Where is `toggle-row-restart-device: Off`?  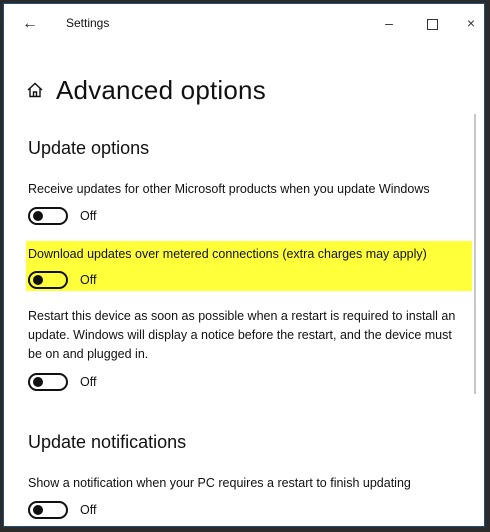 toggle-row-restart-device: Off is located at coordinates (62, 382).